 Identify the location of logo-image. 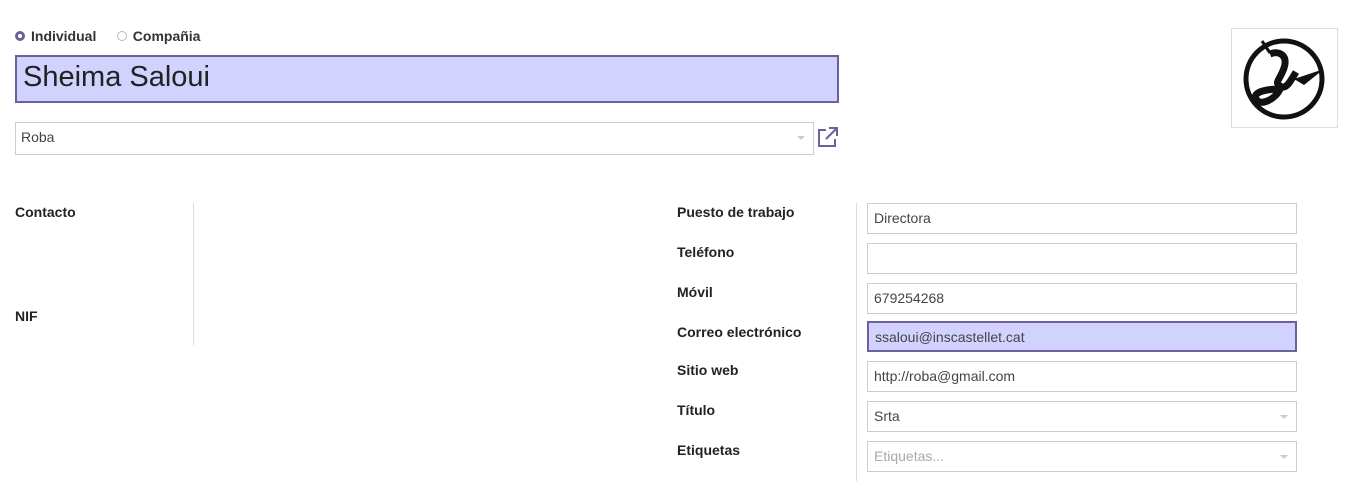
(1284, 79).